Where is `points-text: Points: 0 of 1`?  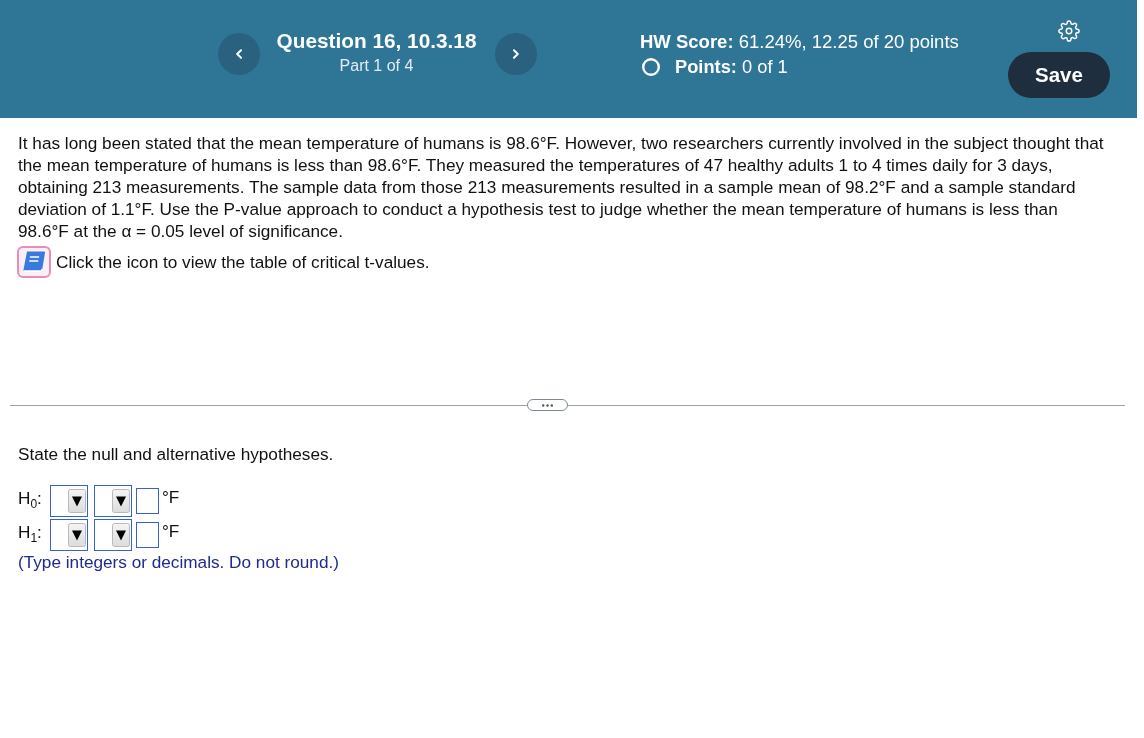
points-text: Points: 0 of 1 is located at coordinates (731, 67).